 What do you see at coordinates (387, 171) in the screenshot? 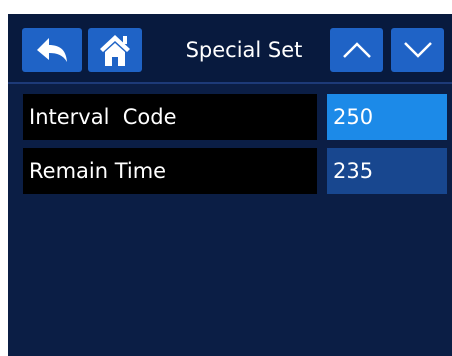
I see `remain-time-value: 235` at bounding box center [387, 171].